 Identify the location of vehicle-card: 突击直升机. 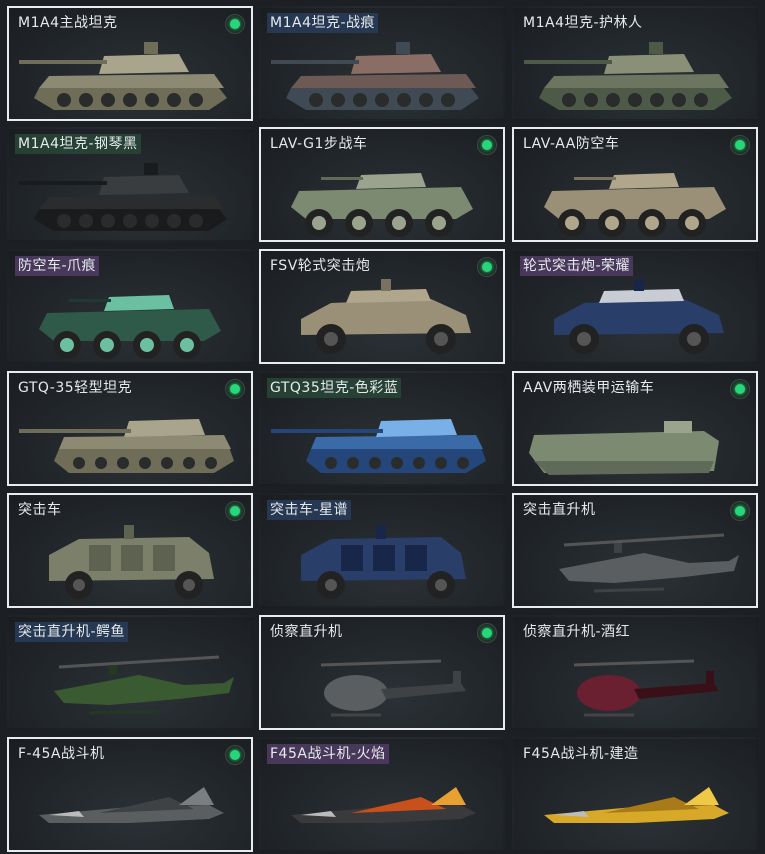
(635, 550).